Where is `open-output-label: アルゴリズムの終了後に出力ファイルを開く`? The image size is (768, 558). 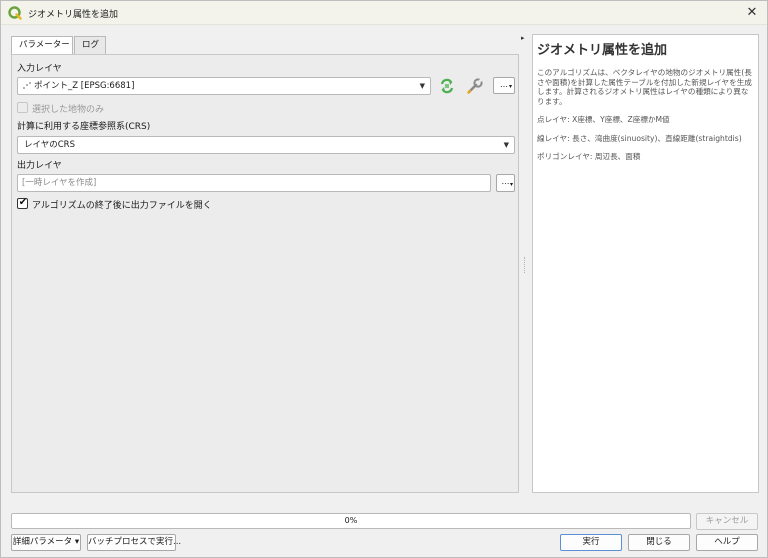
open-output-label: アルゴリズムの終了後に出力ファイルを開く is located at coordinates (122, 206).